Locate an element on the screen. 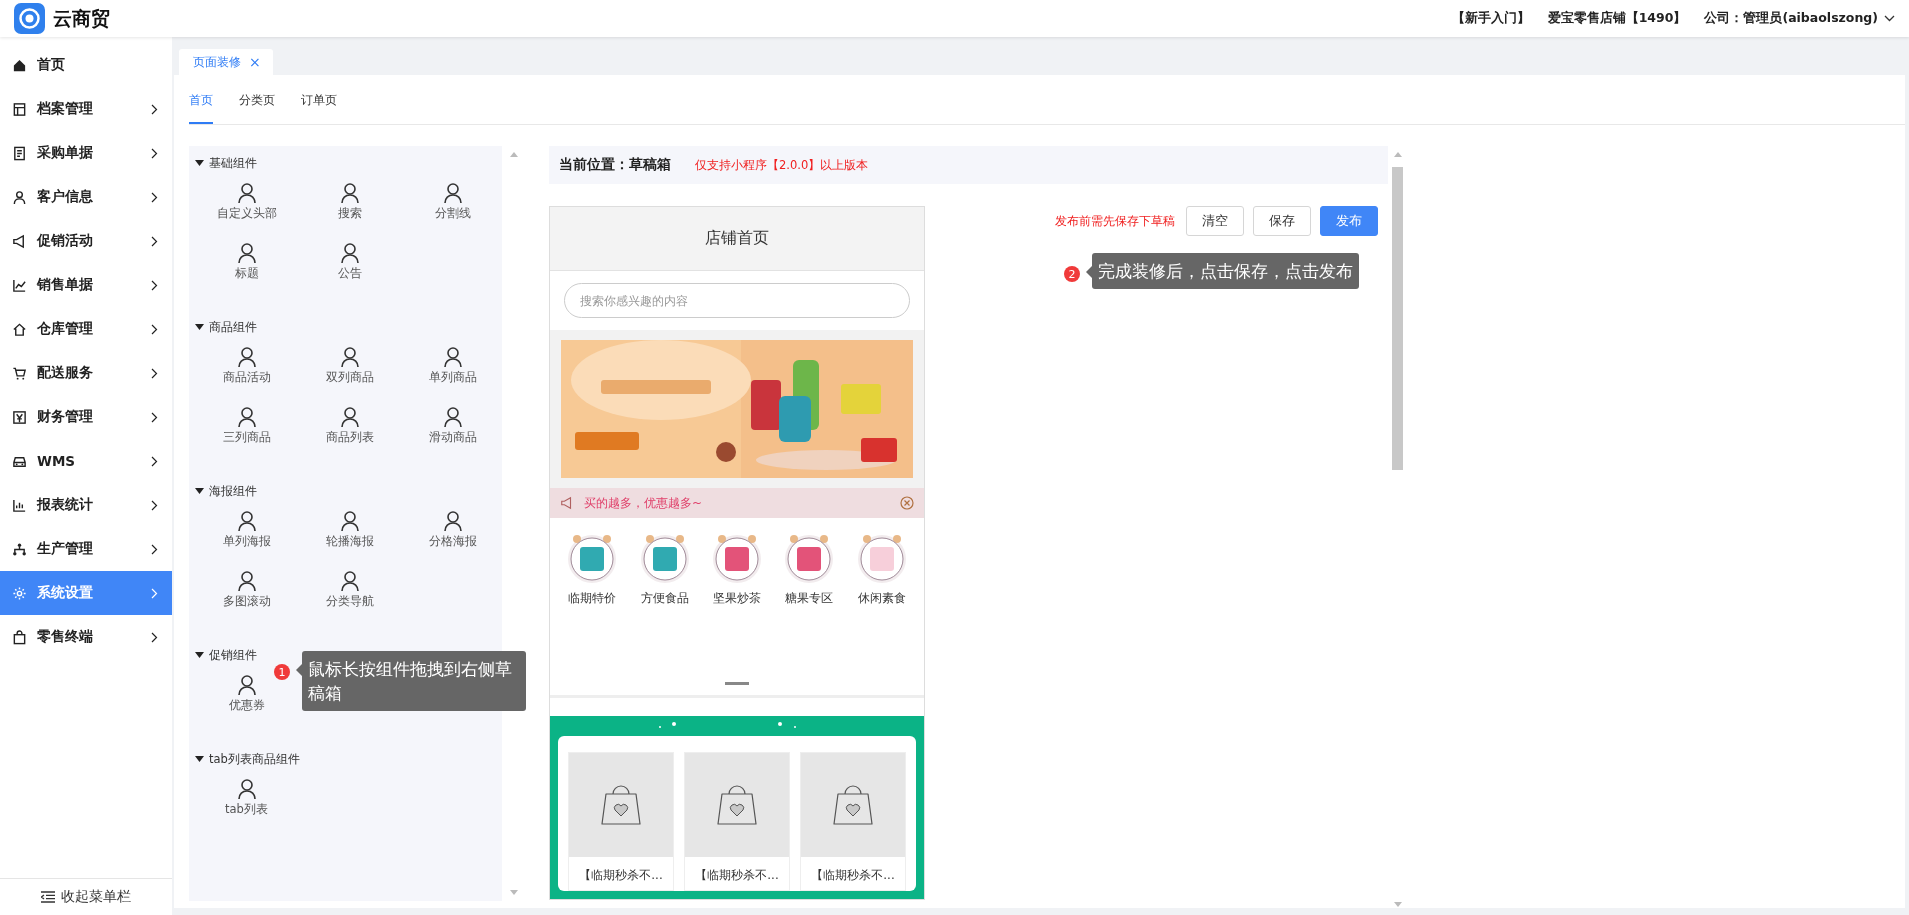  action-button: 发布 is located at coordinates (1349, 221).